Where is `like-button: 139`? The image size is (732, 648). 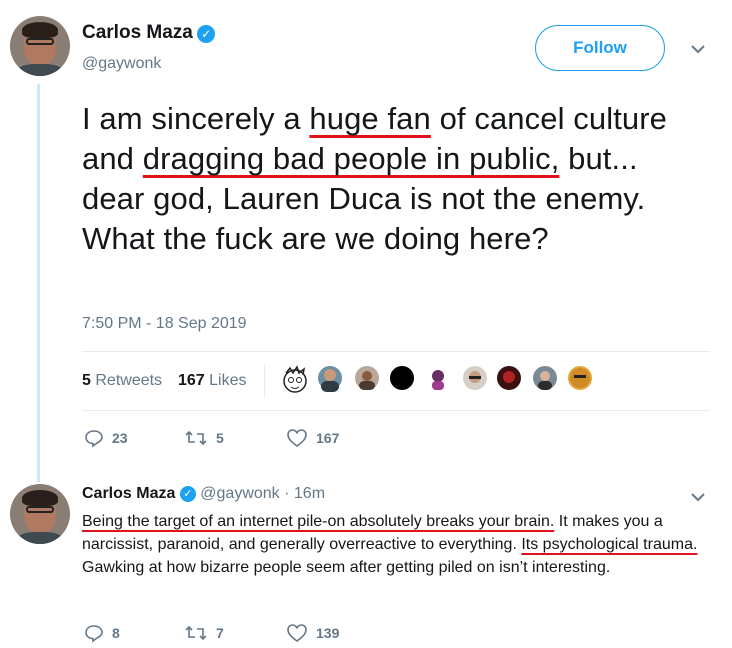 like-button: 139 is located at coordinates (312, 633).